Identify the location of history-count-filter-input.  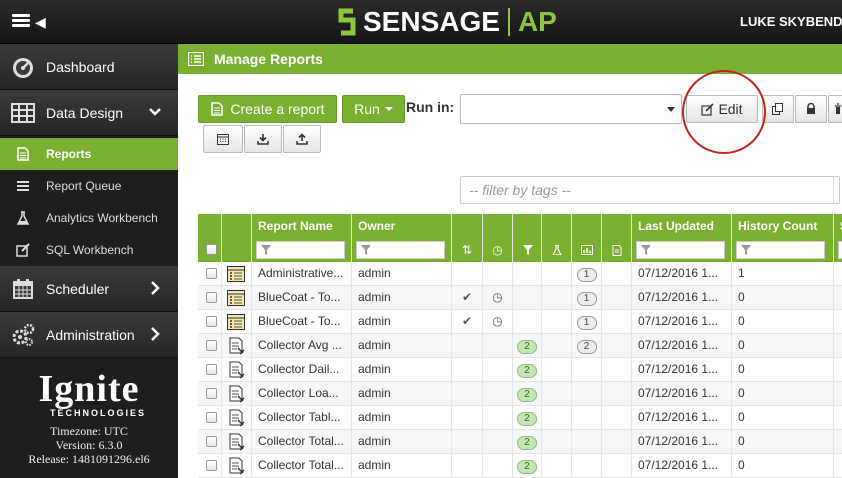
(780, 250).